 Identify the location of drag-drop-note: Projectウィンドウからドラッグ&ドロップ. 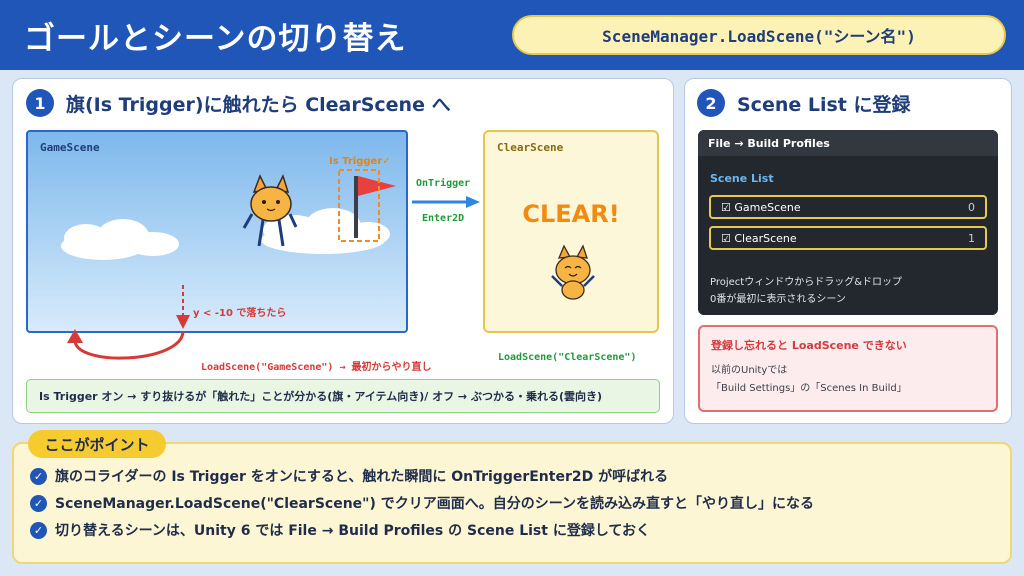
(806, 282).